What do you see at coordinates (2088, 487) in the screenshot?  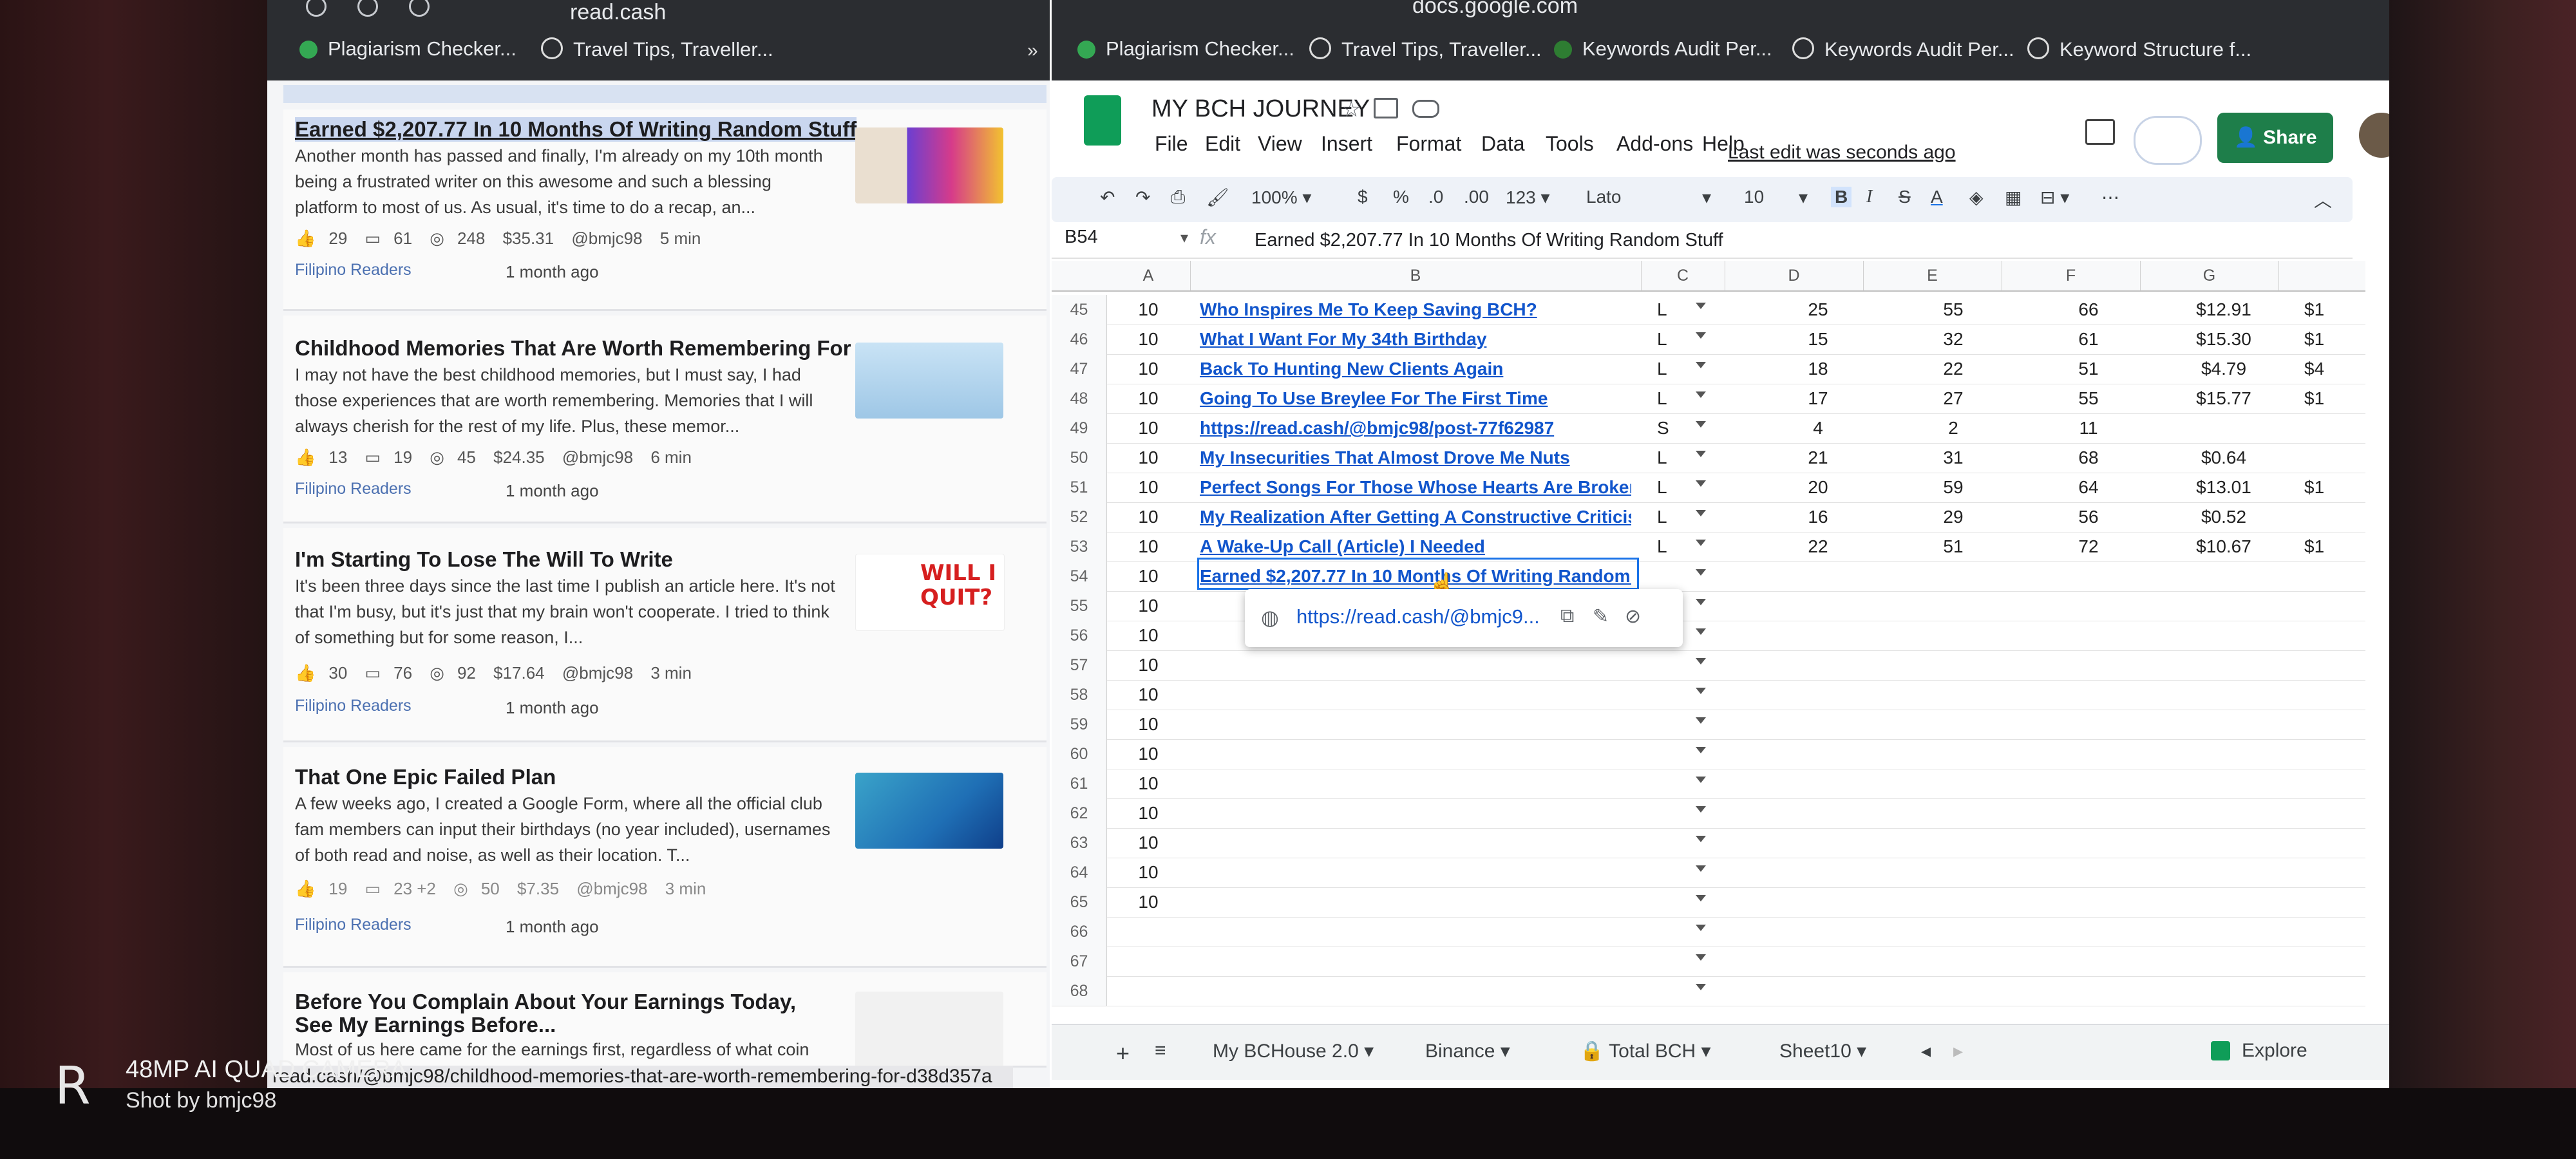 I see `cell-f: 64` at bounding box center [2088, 487].